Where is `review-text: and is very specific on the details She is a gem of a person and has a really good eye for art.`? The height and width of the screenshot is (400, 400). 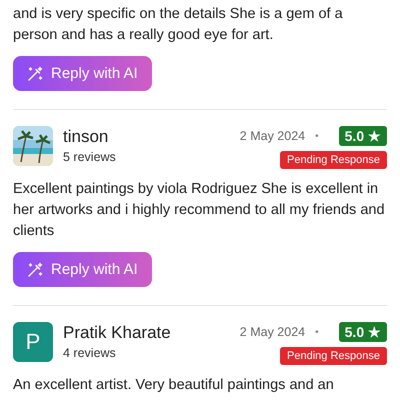 review-text: and is very specific on the details She is a gem of a person and has a really good eye for art. is located at coordinates (178, 25).